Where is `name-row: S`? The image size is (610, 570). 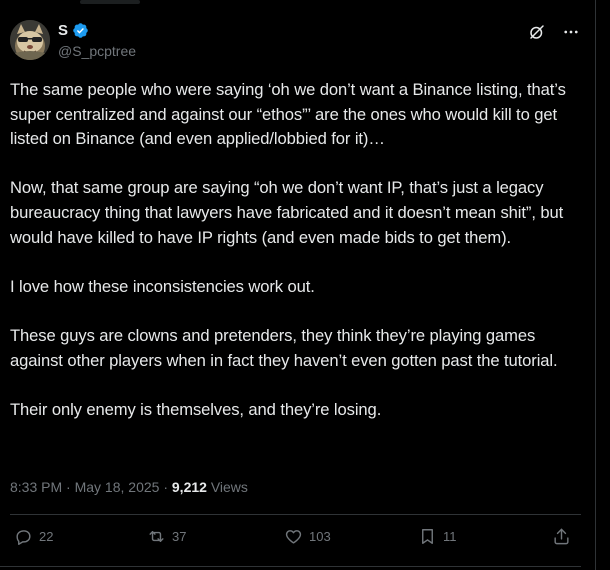 name-row: S is located at coordinates (73, 30).